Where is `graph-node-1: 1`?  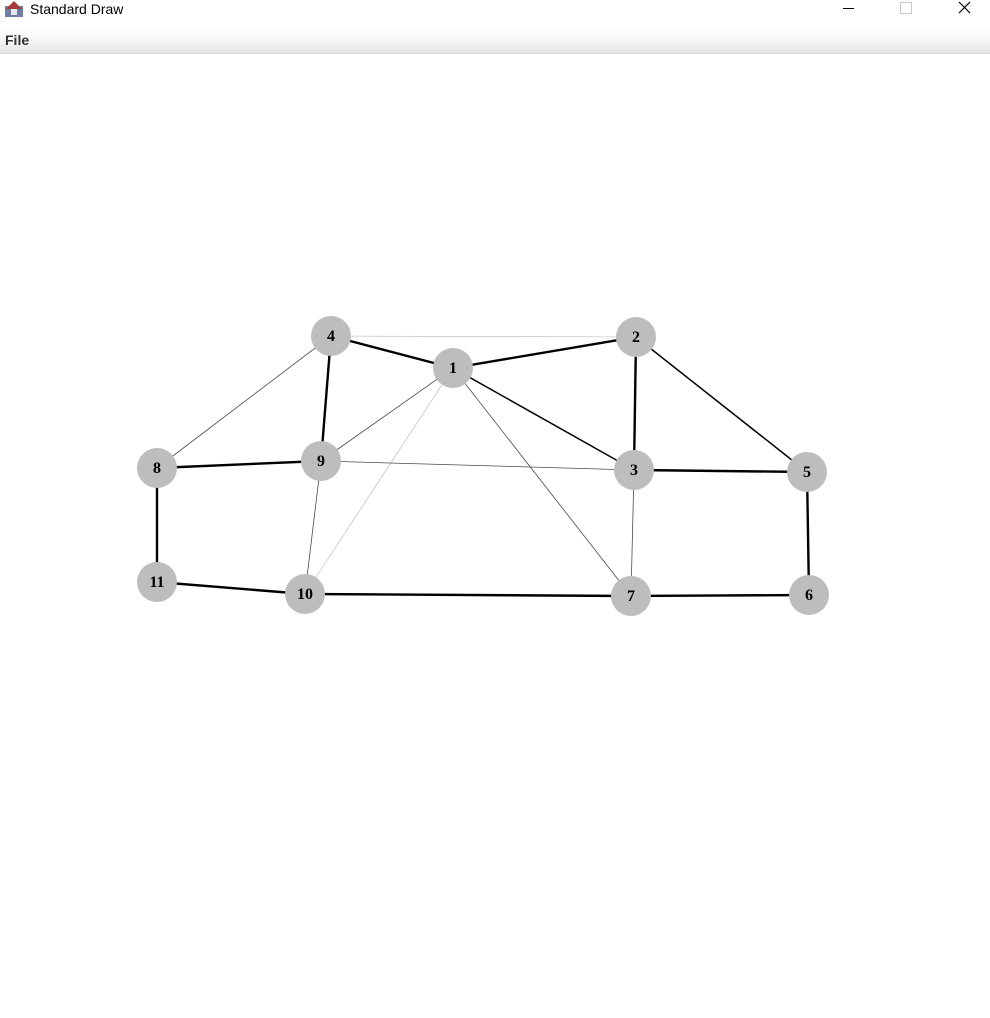 graph-node-1: 1 is located at coordinates (453, 368).